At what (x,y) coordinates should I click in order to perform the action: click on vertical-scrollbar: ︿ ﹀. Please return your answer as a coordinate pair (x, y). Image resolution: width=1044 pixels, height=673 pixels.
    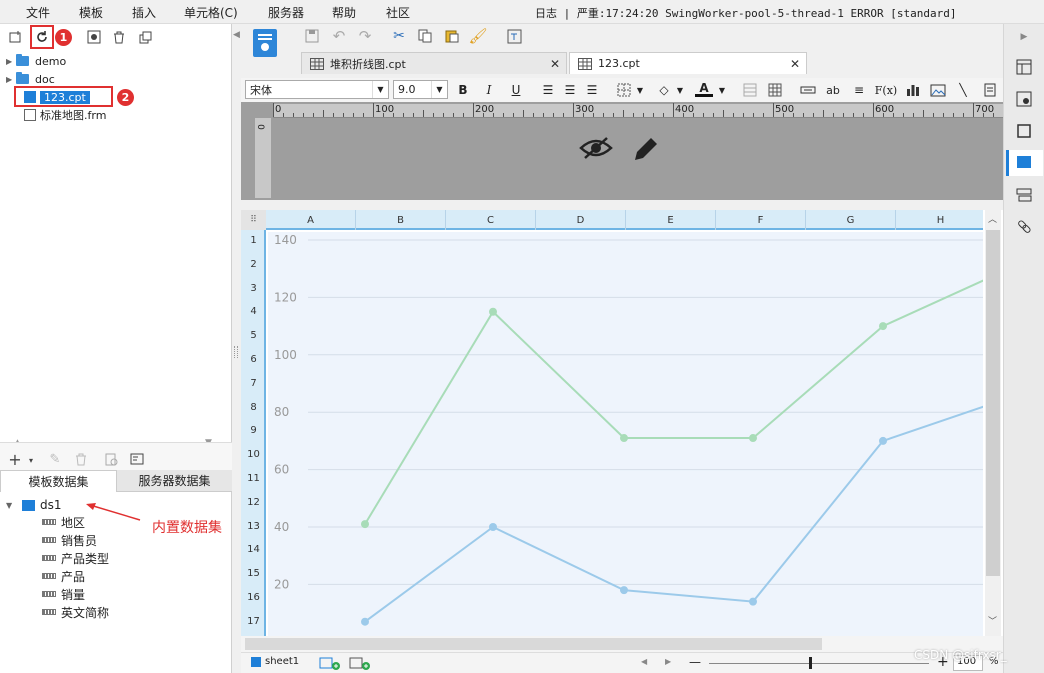
    Looking at the image, I should click on (993, 423).